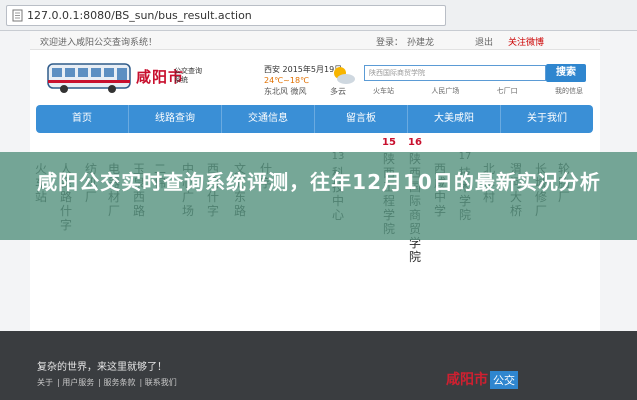 This screenshot has width=637, height=400. Describe the element at coordinates (139, 15) in the screenshot. I see `url-text: 127.0.0.1:8080/BS_sun/bus_result.action` at that location.